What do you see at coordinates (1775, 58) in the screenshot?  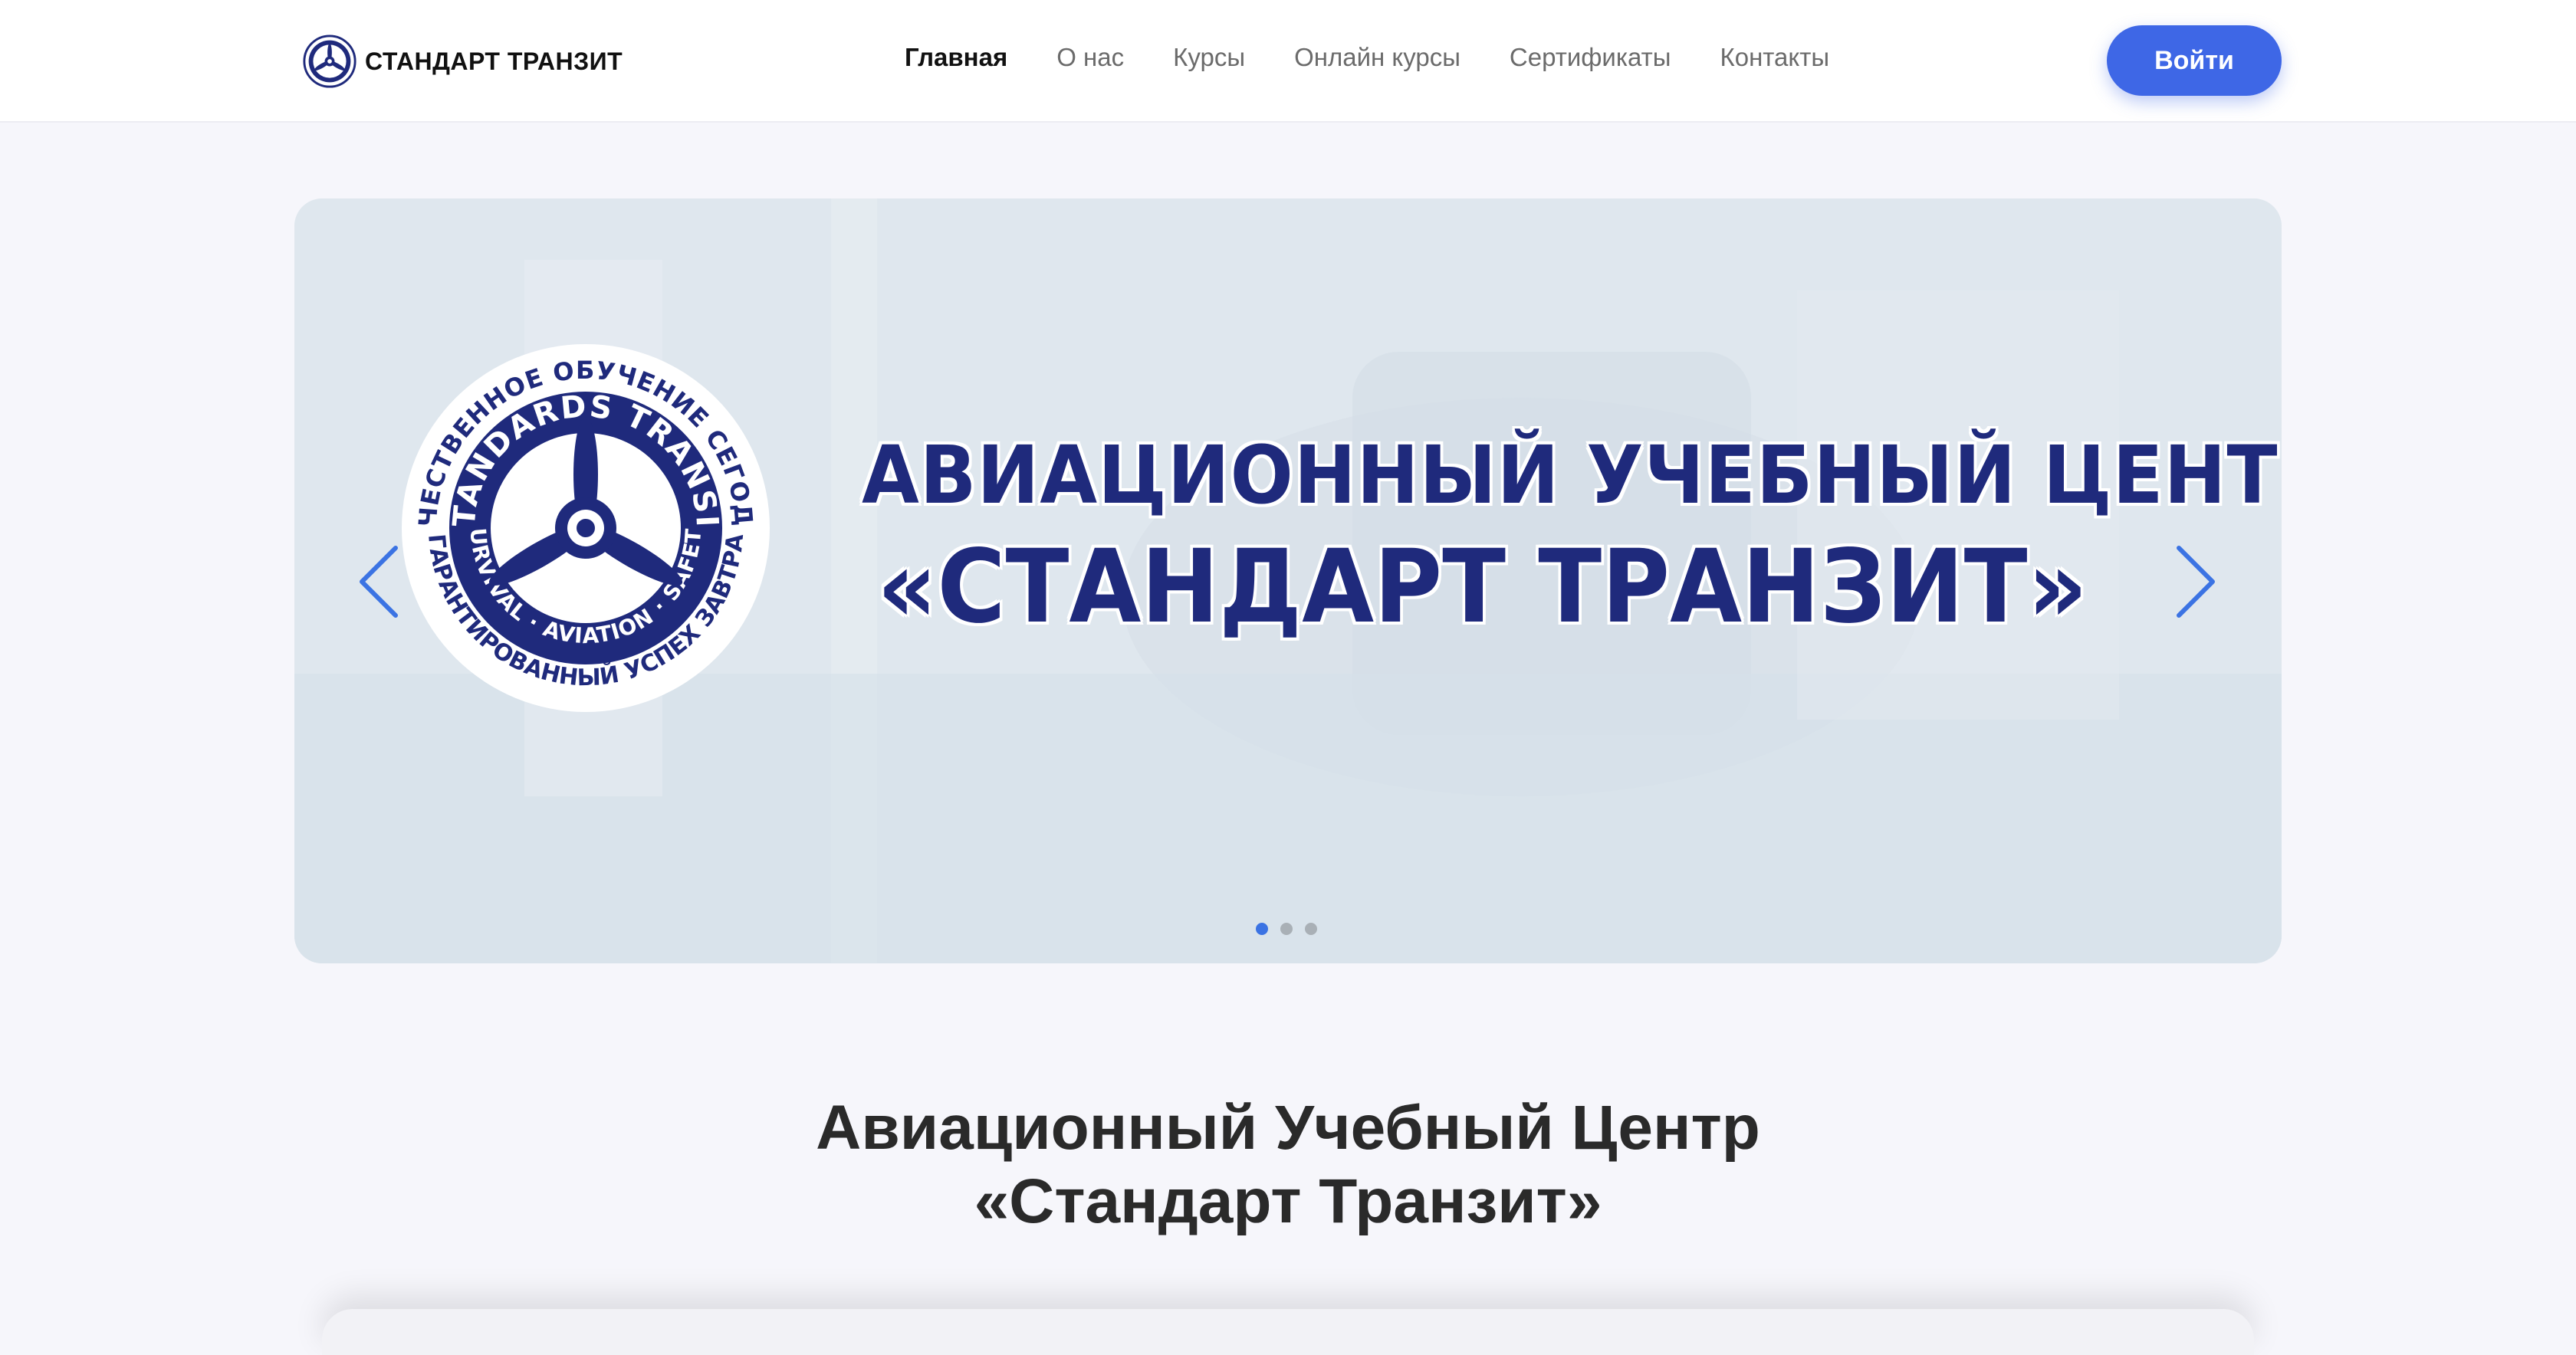 I see `nav-item-contacts: Контакты` at bounding box center [1775, 58].